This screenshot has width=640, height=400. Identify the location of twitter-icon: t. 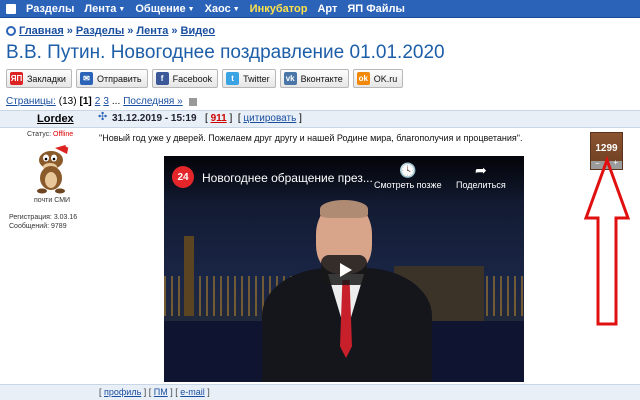
(233, 78).